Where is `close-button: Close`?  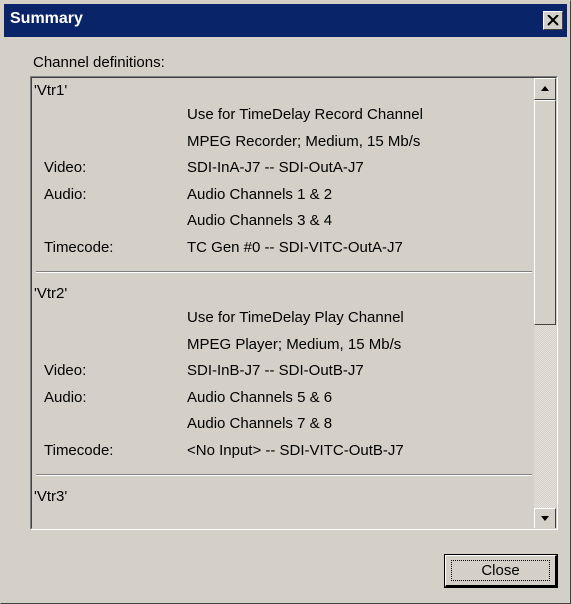 close-button: Close is located at coordinates (501, 571).